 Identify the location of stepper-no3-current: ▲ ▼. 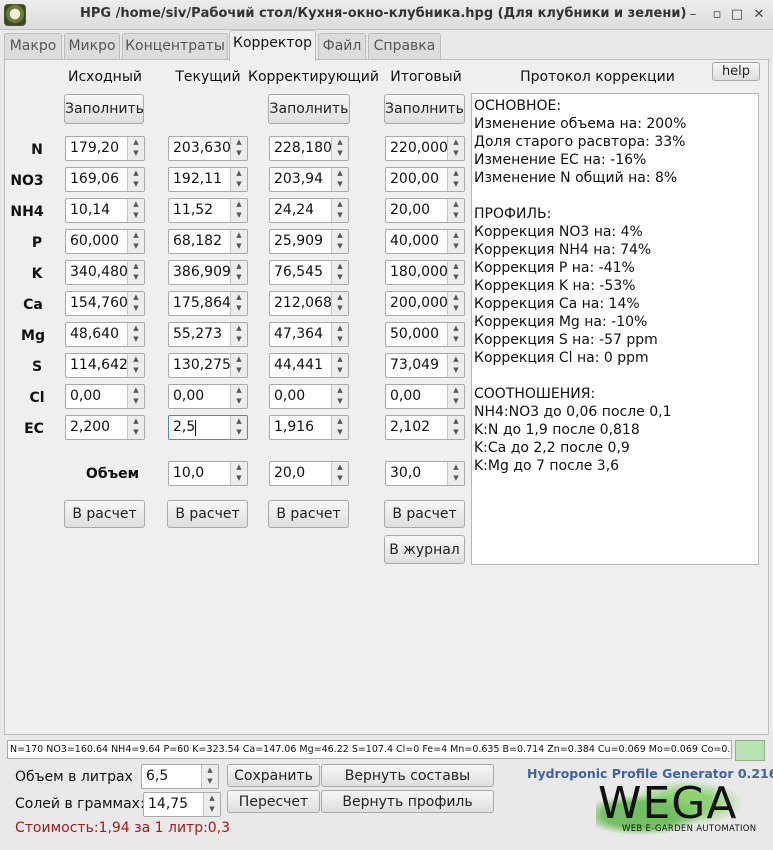
(238, 179).